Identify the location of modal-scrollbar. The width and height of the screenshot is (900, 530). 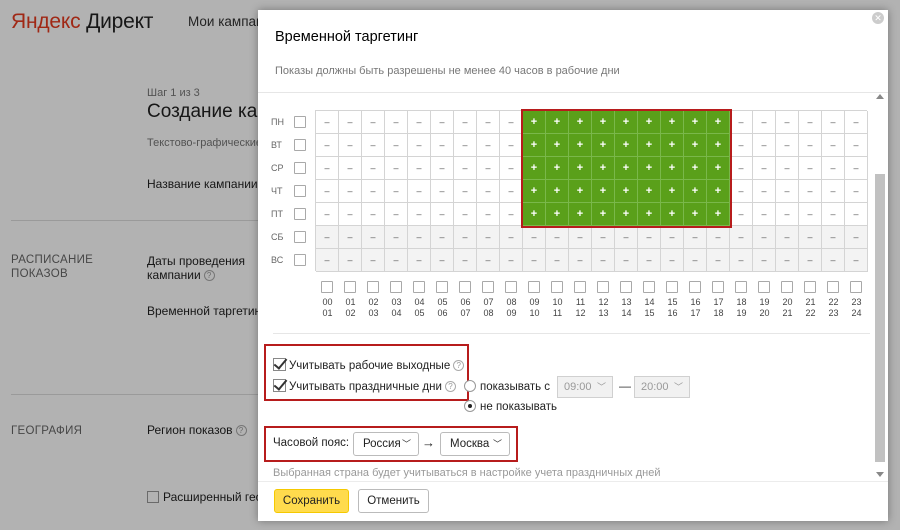
(880, 285).